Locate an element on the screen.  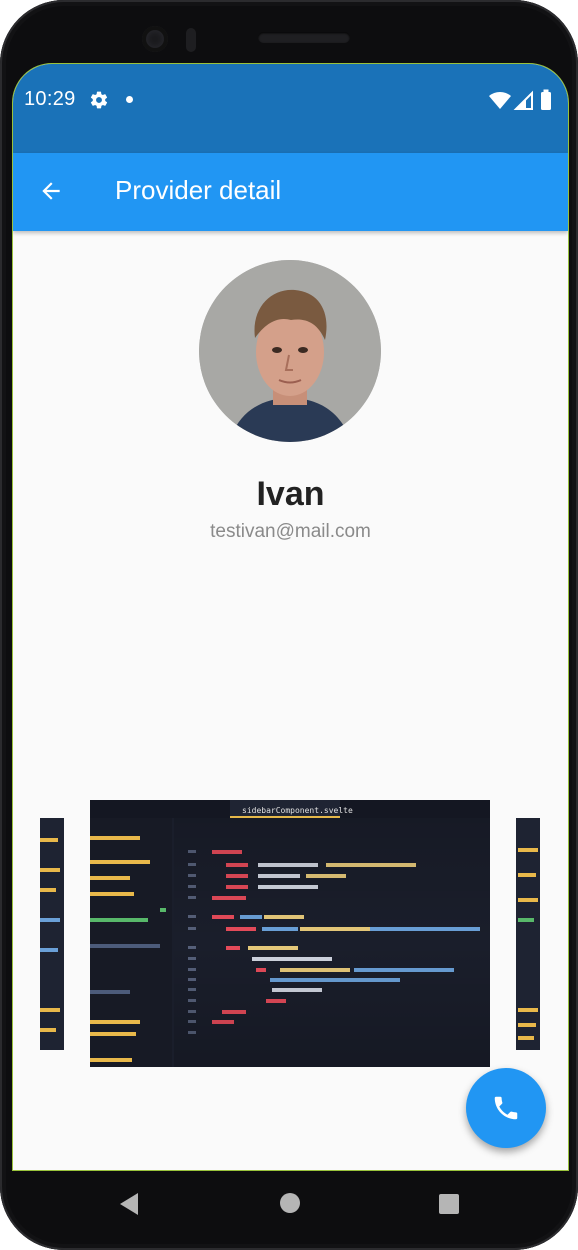
status-time: 10:29 is located at coordinates (50, 99).